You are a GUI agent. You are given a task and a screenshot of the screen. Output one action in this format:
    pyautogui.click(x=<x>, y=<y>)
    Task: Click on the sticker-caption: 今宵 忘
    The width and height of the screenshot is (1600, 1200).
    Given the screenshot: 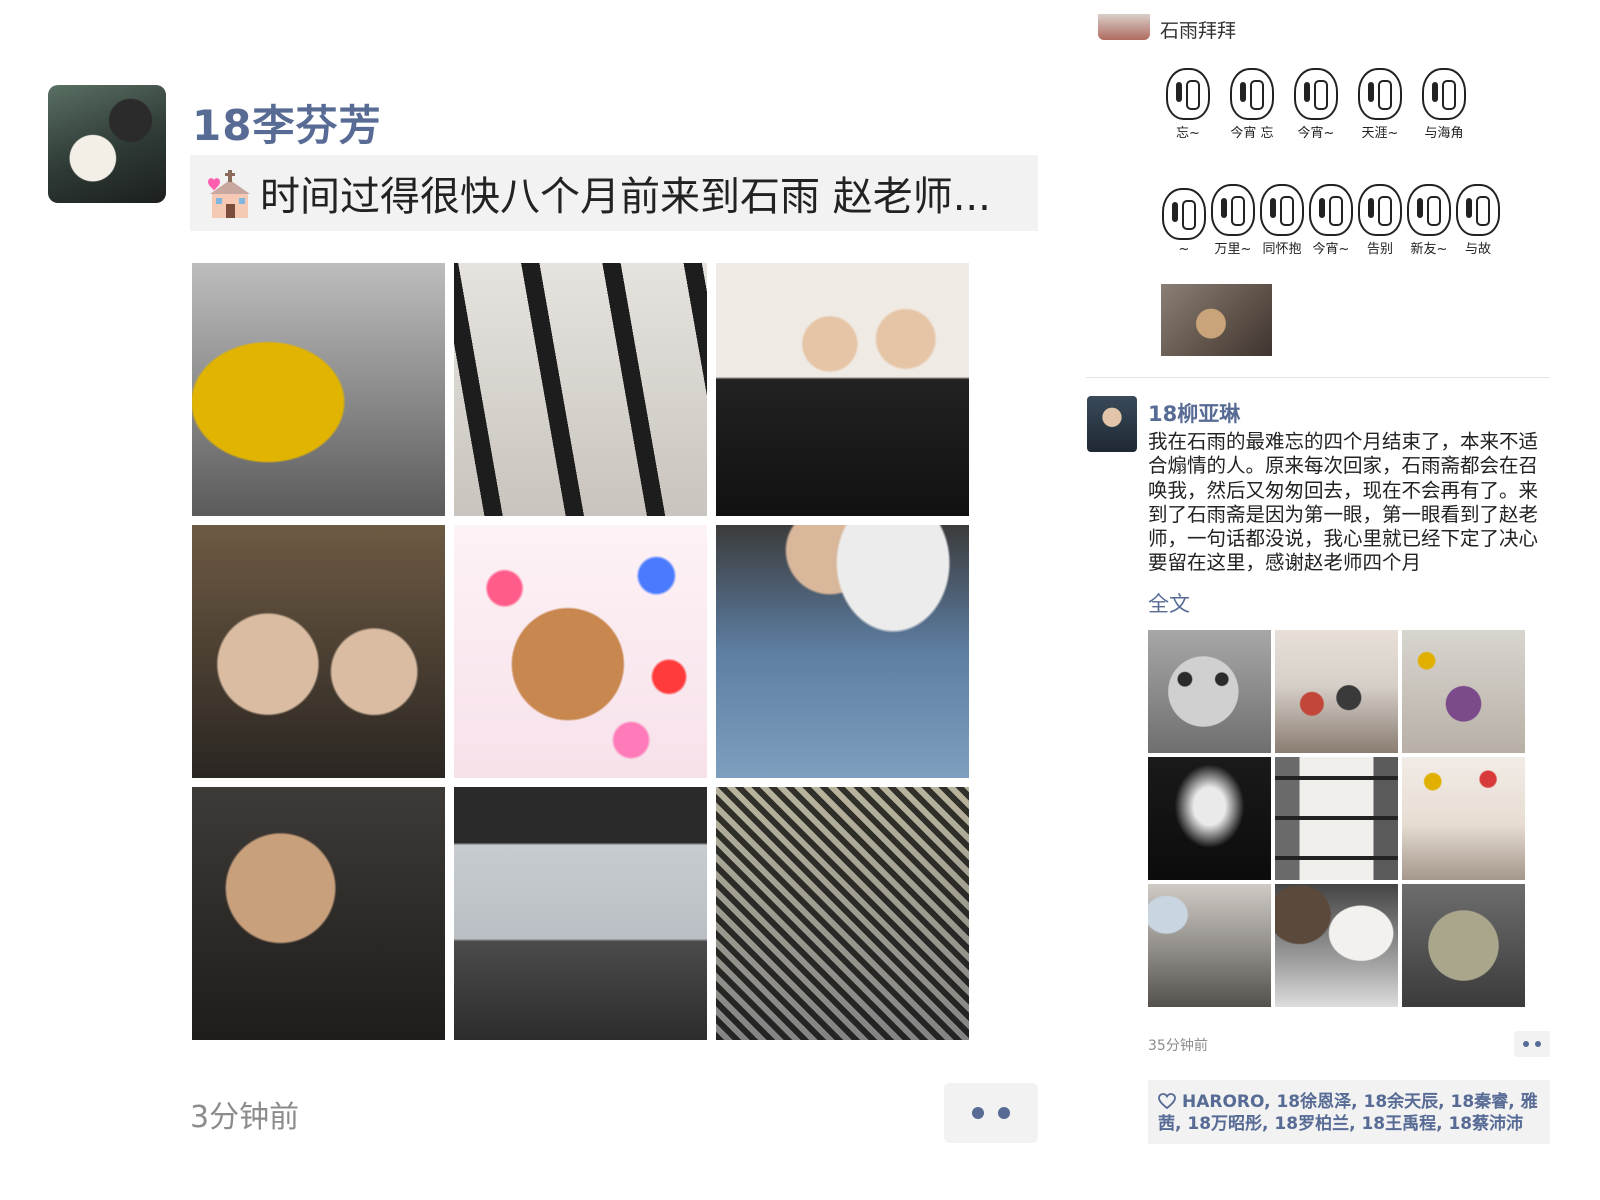 What is the action you would take?
    pyautogui.click(x=1252, y=133)
    